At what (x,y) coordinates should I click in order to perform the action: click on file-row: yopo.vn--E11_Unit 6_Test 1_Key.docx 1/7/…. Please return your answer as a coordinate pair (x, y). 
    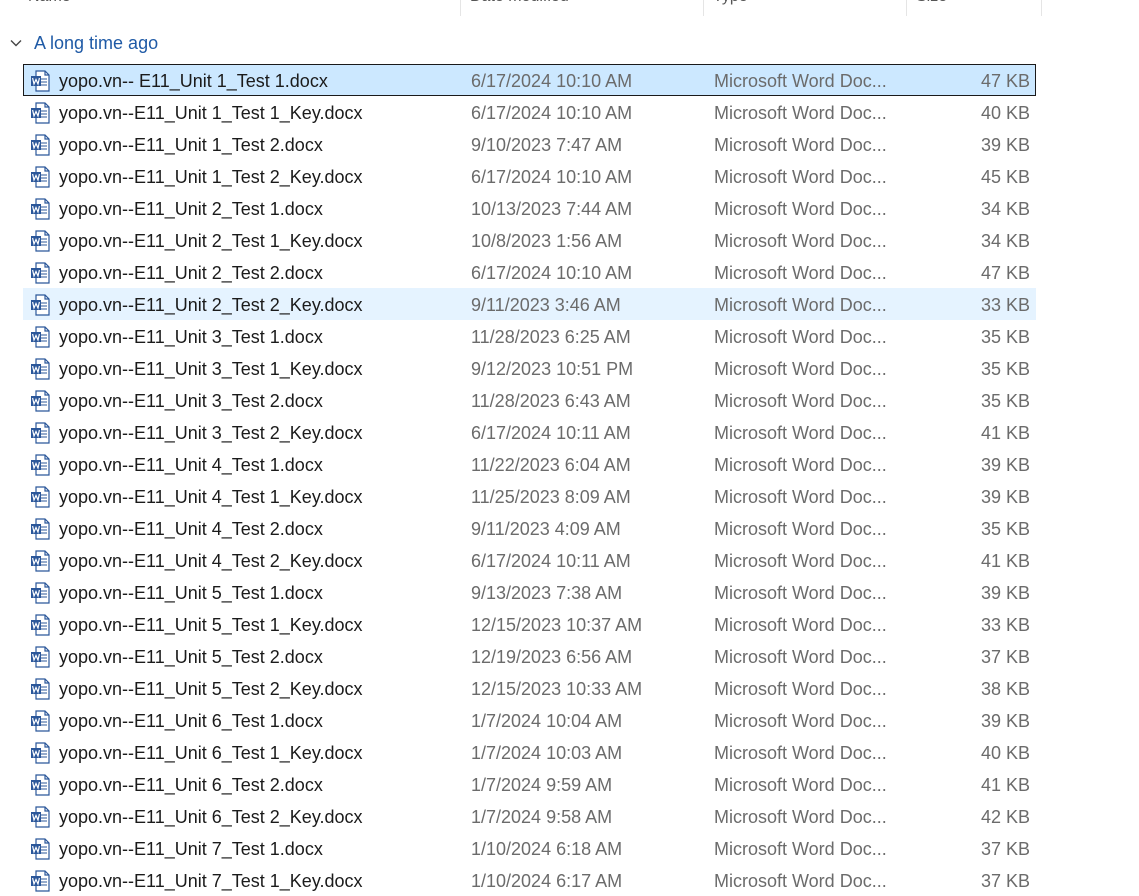
    Looking at the image, I should click on (529, 752).